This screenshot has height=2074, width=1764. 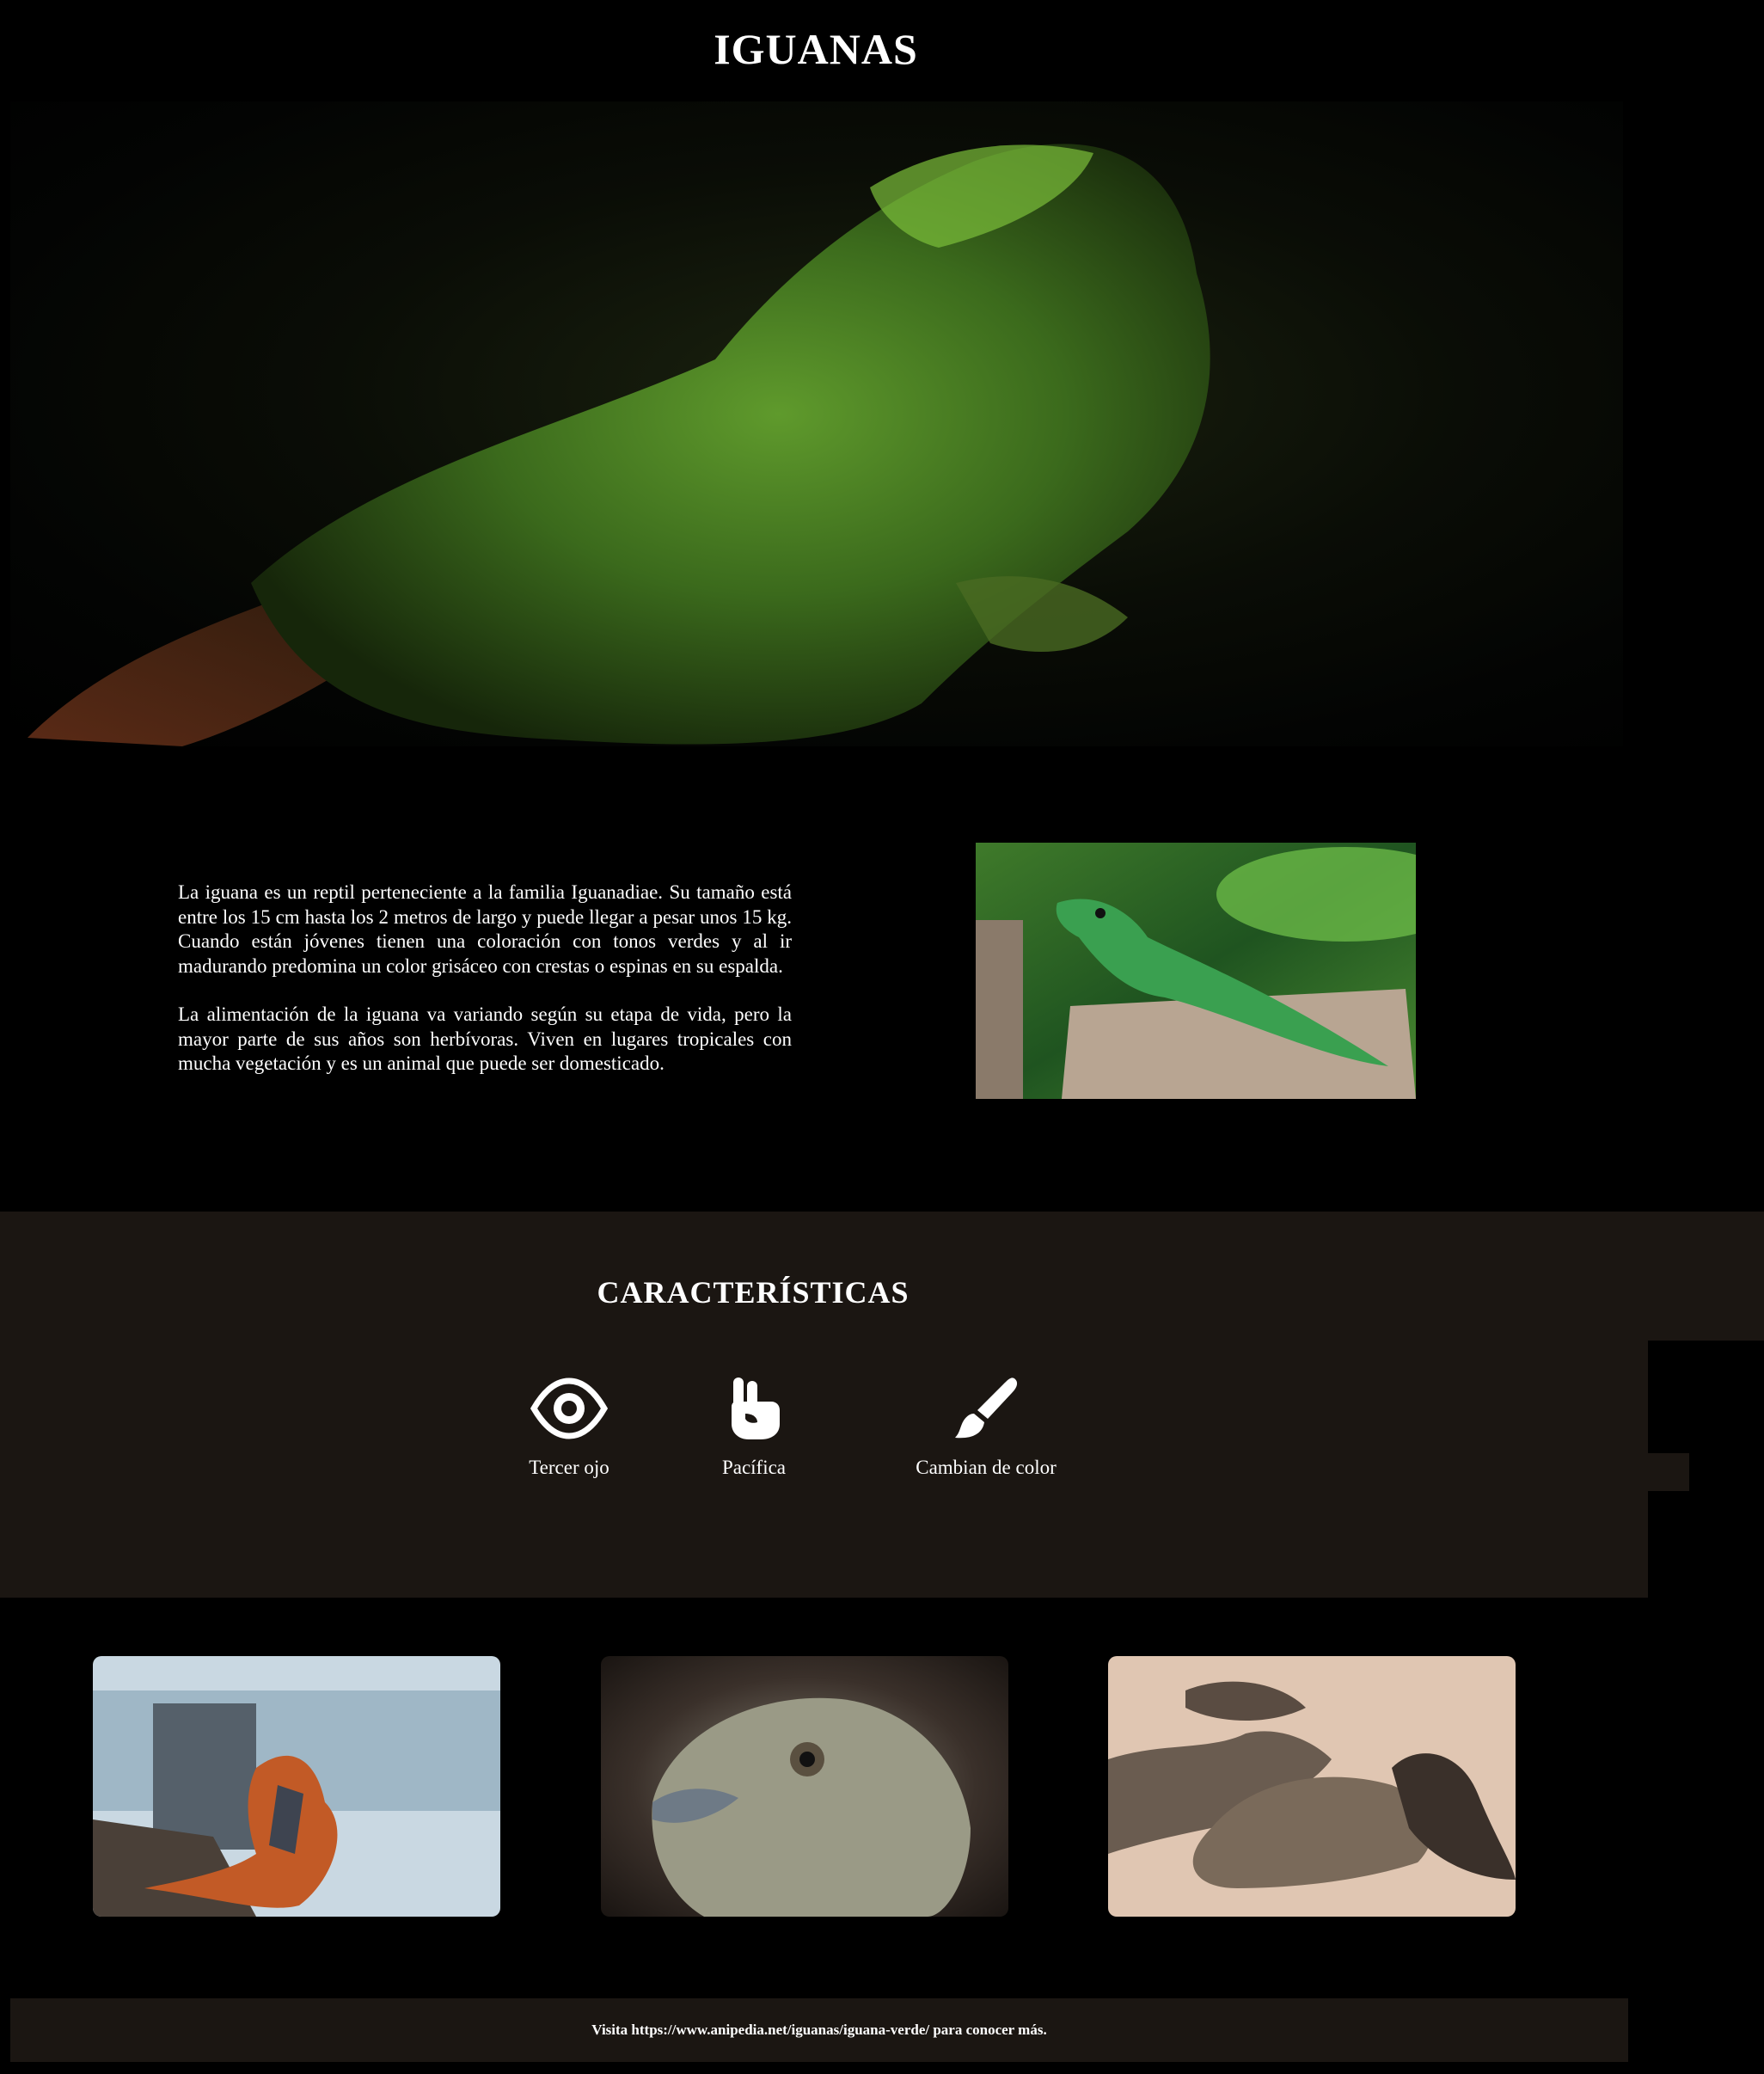 I want to click on feature-item-tercer-ojo: Tercer ojo, so click(x=569, y=1427).